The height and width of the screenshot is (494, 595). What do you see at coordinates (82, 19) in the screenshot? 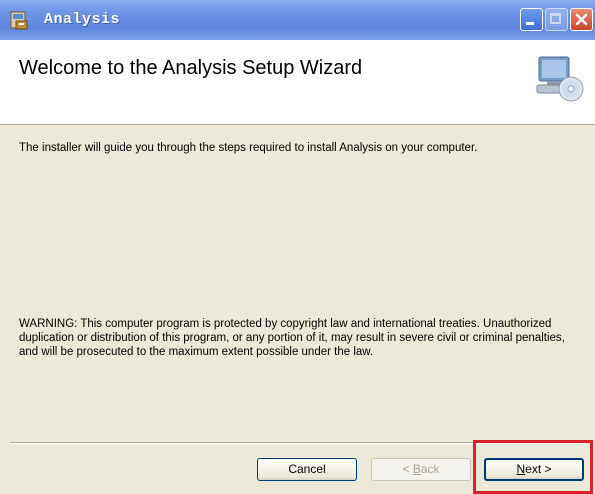
I see `window-title: Analysis` at bounding box center [82, 19].